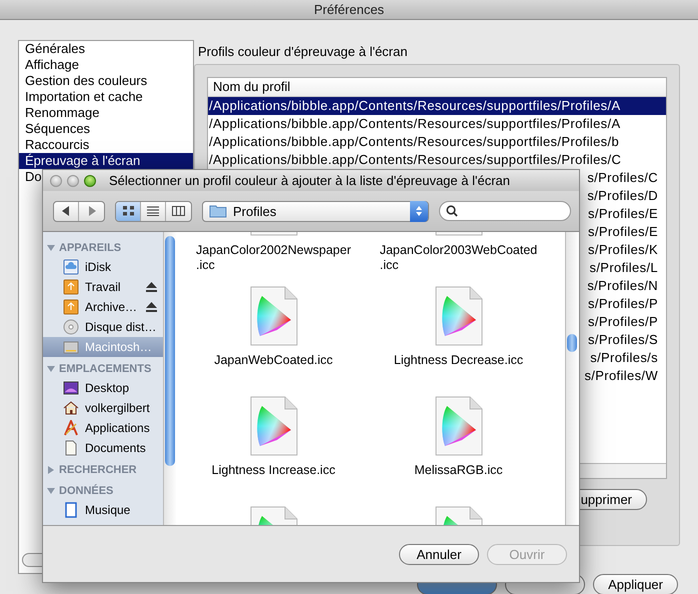 Image resolution: width=698 pixels, height=594 pixels. What do you see at coordinates (218, 211) in the screenshot?
I see `folder-icon` at bounding box center [218, 211].